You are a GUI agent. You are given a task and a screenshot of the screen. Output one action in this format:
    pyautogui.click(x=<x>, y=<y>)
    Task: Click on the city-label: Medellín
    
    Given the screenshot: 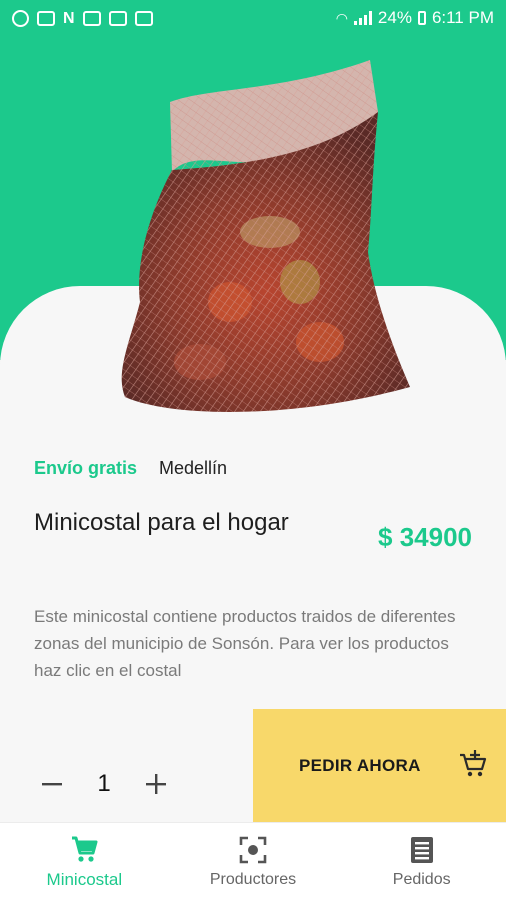 What is the action you would take?
    pyautogui.click(x=193, y=468)
    